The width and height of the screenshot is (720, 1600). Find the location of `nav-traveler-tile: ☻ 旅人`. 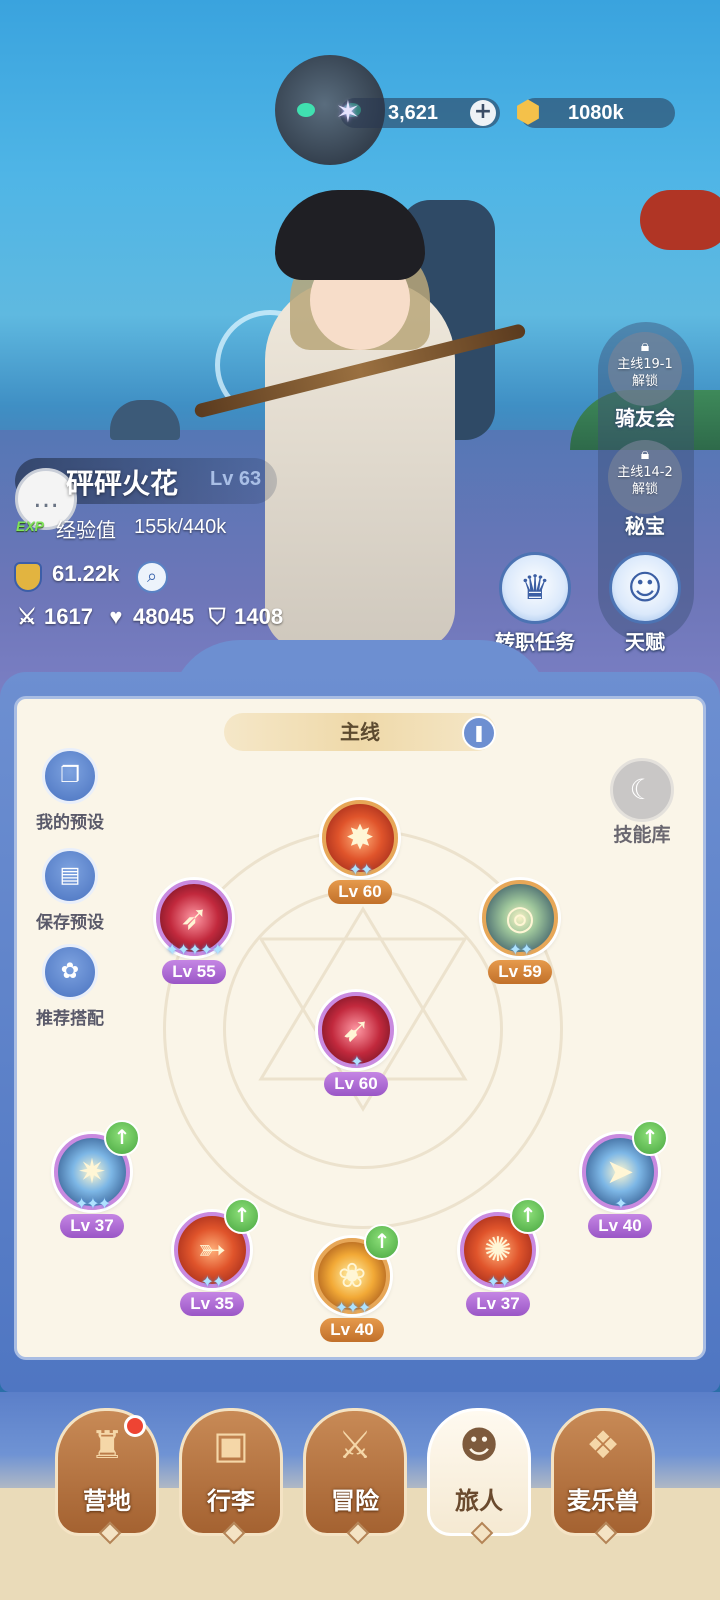

nav-traveler-tile: ☻ 旅人 is located at coordinates (479, 1476).